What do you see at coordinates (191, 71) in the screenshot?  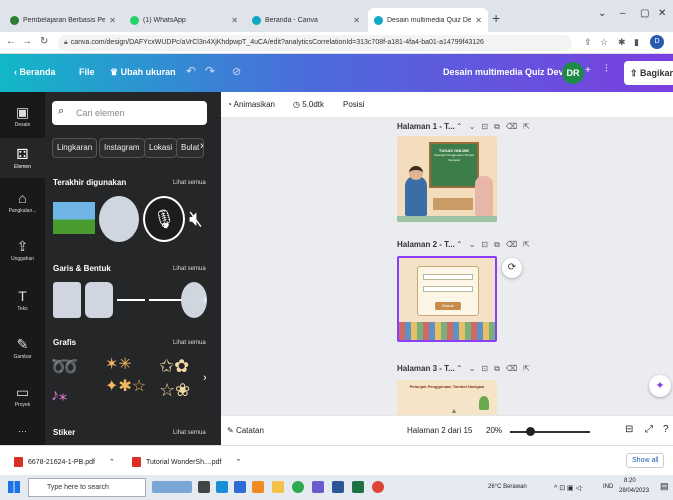 I see `undo-icon: ↶` at bounding box center [191, 71].